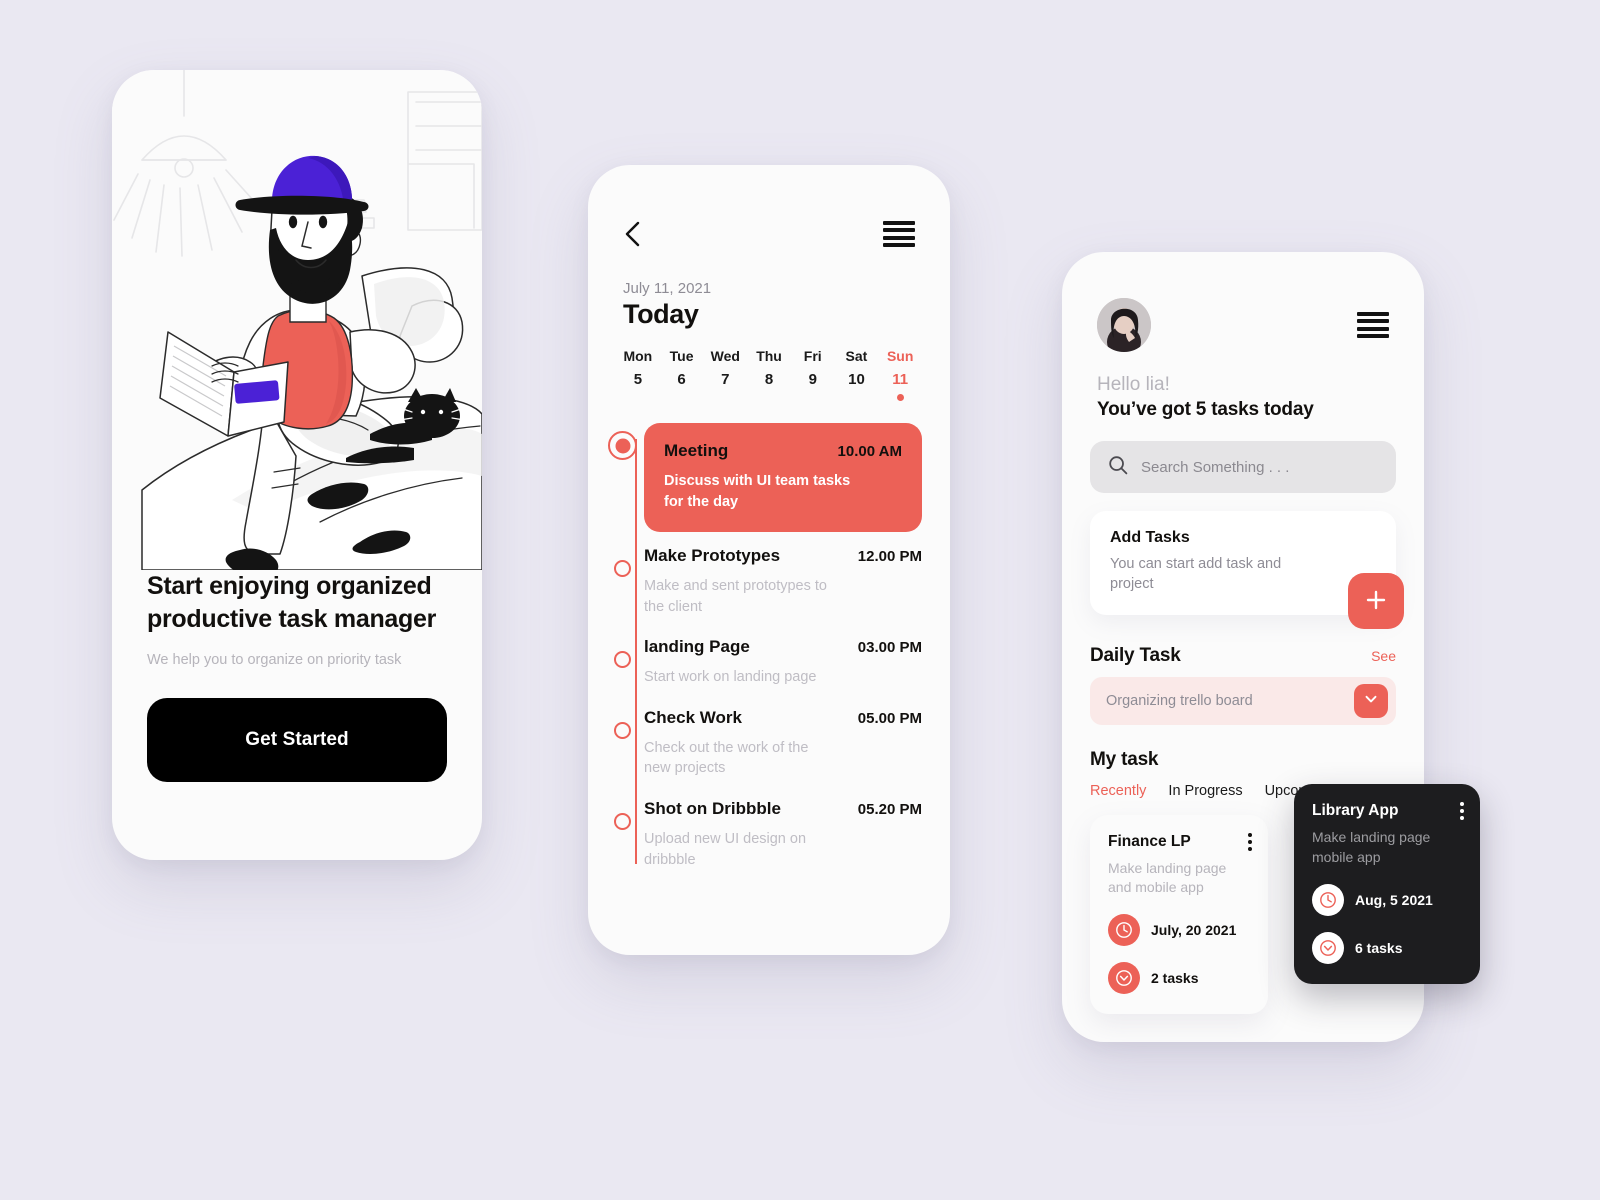 This screenshot has width=1600, height=1200. I want to click on project-description: Make landing page mobile app, so click(1371, 847).